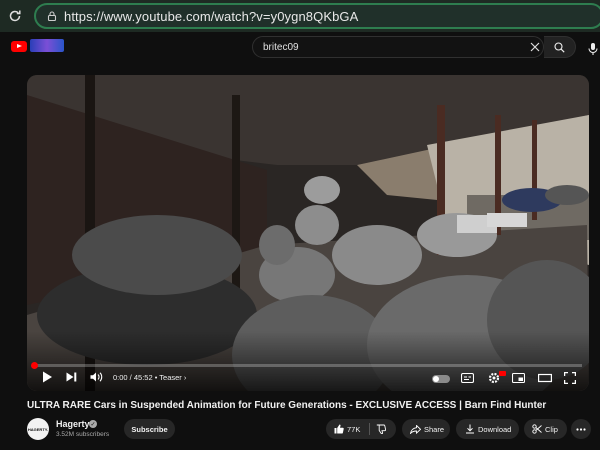 The image size is (600, 450). Describe the element at coordinates (47, 377) in the screenshot. I see `play-icon` at that location.